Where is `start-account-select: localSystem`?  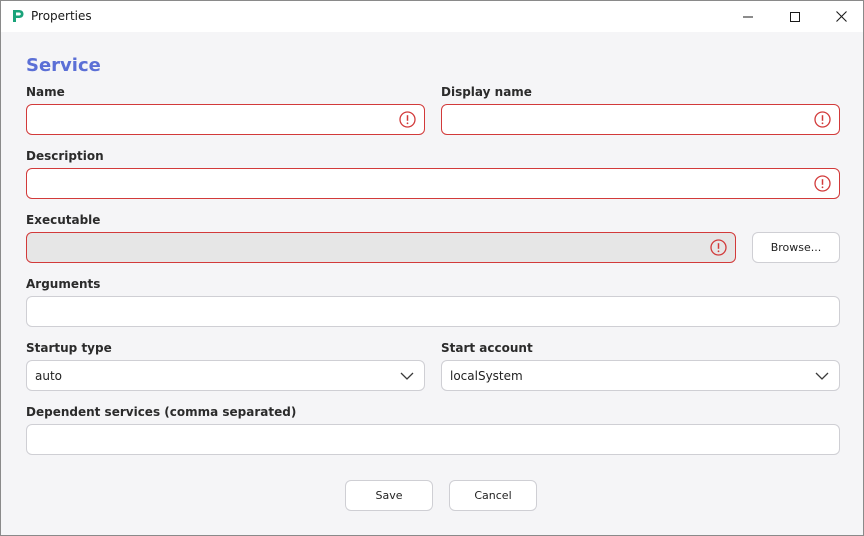 start-account-select: localSystem is located at coordinates (640, 375).